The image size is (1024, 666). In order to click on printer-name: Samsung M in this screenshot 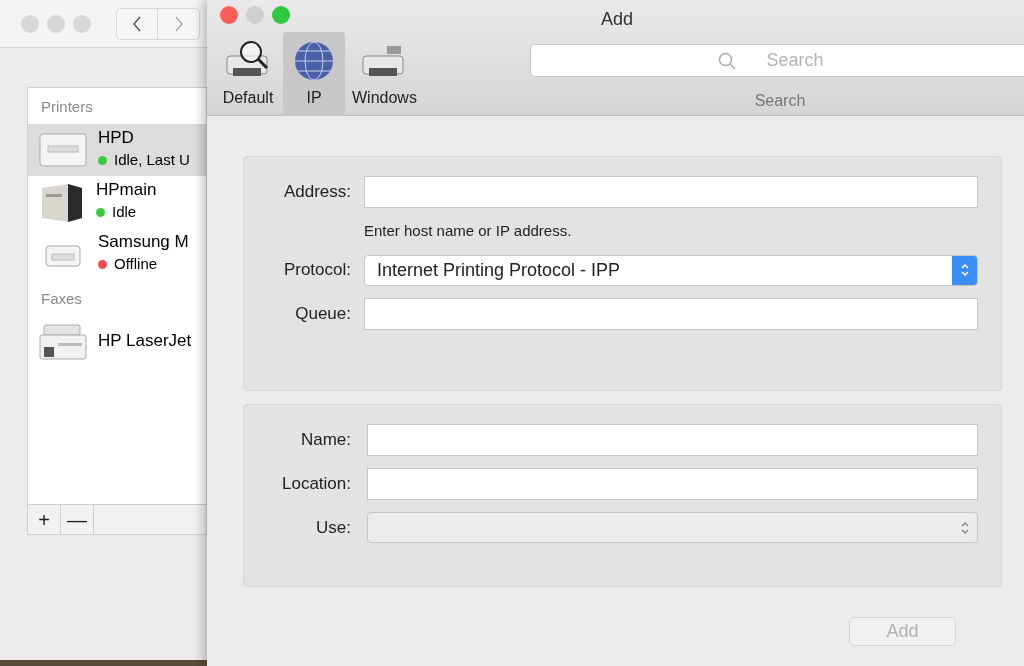, I will do `click(143, 242)`.